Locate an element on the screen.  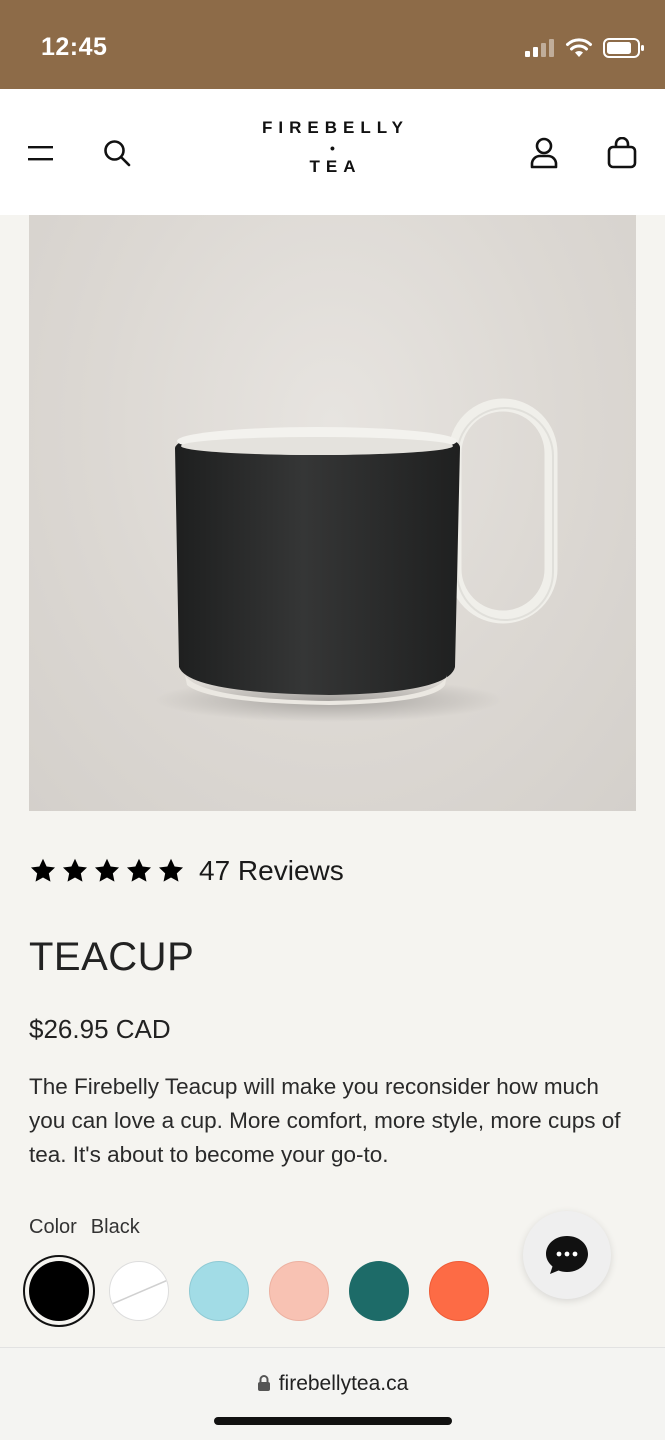
cart-button is located at coordinates (622, 153).